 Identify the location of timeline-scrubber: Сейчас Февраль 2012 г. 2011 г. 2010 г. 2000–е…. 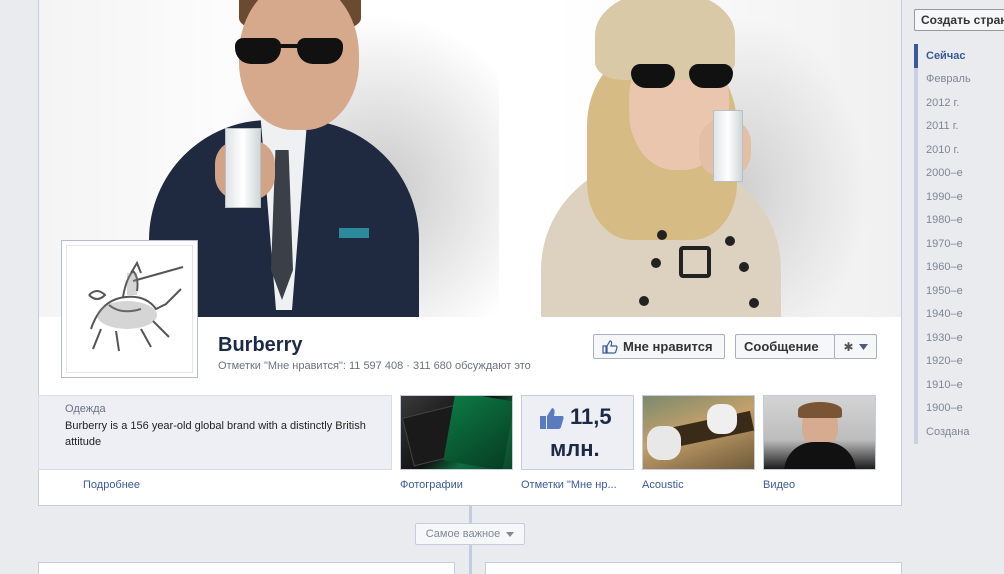
(959, 244).